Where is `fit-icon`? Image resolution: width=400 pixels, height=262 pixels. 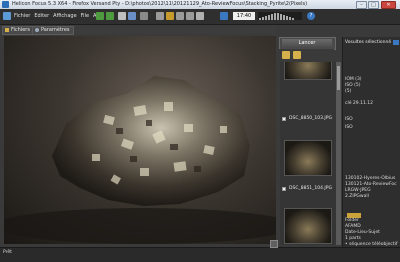 fit-icon is located at coordinates (190, 16).